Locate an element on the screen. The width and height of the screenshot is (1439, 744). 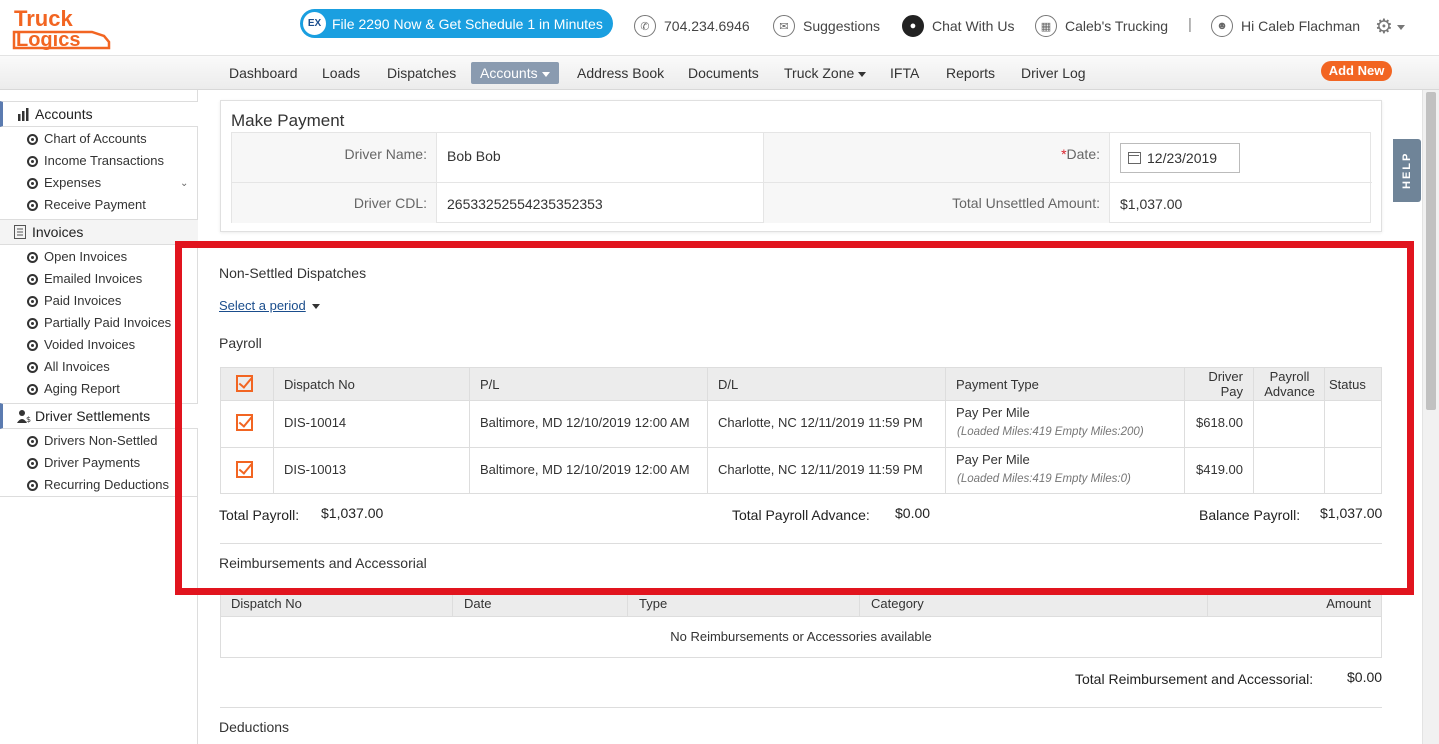
expresstrucktax-badge-icon: EX is located at coordinates (314, 23).